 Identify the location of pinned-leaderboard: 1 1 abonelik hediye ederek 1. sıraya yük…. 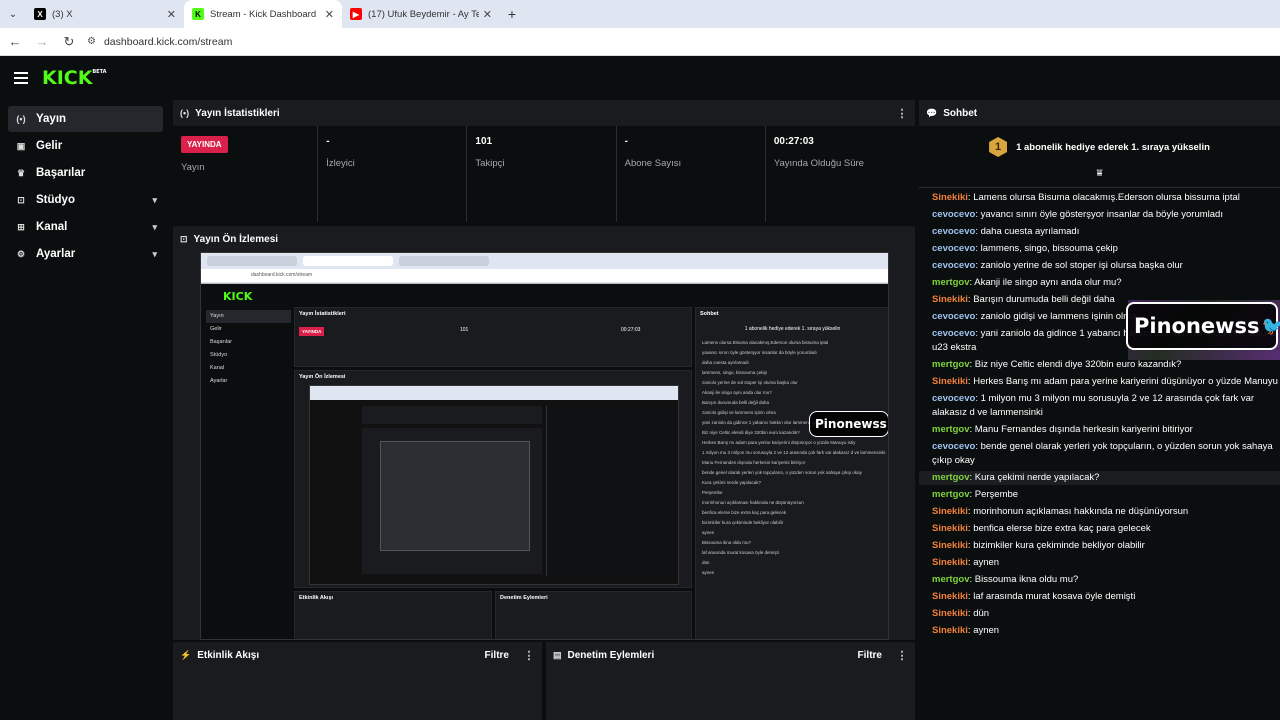
(1099, 147).